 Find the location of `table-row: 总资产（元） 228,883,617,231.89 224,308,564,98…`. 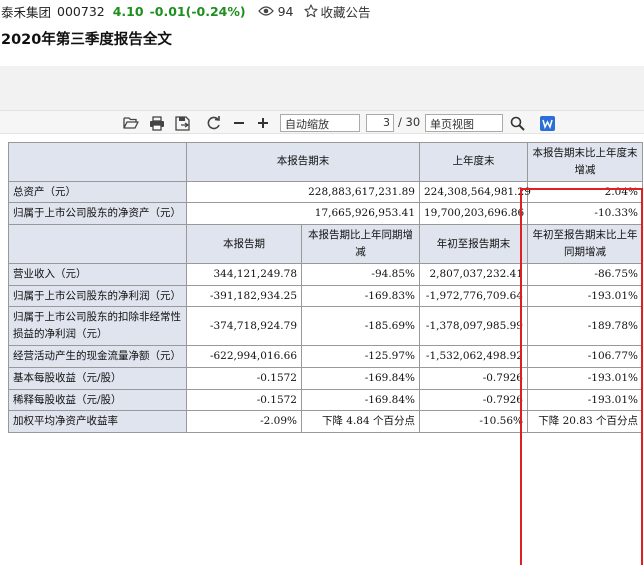

table-row: 总资产（元） 228,883,617,231.89 224,308,564,98… is located at coordinates (325, 192).